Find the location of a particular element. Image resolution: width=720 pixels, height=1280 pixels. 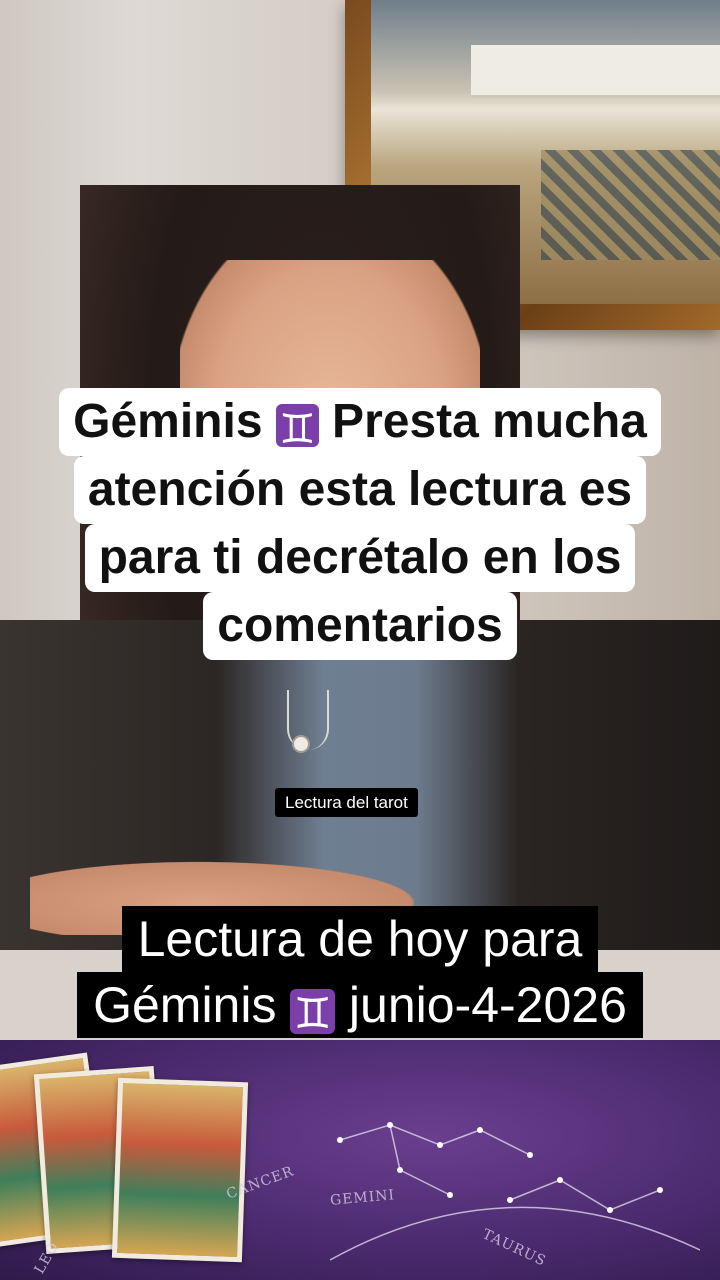

top-caption-line: Géminis ♊ Presta mucha is located at coordinates (360, 422).